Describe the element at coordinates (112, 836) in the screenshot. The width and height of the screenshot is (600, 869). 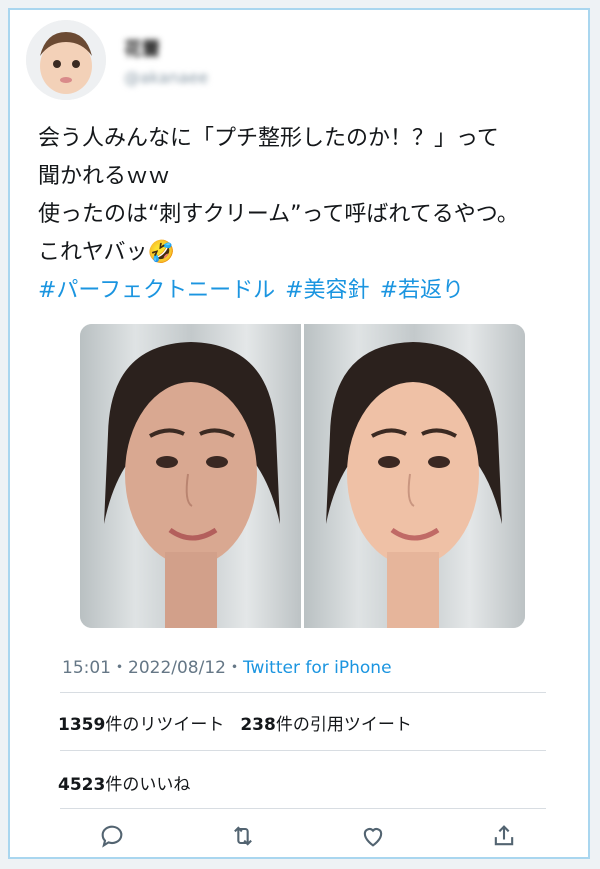
I see `reply-icon` at that location.